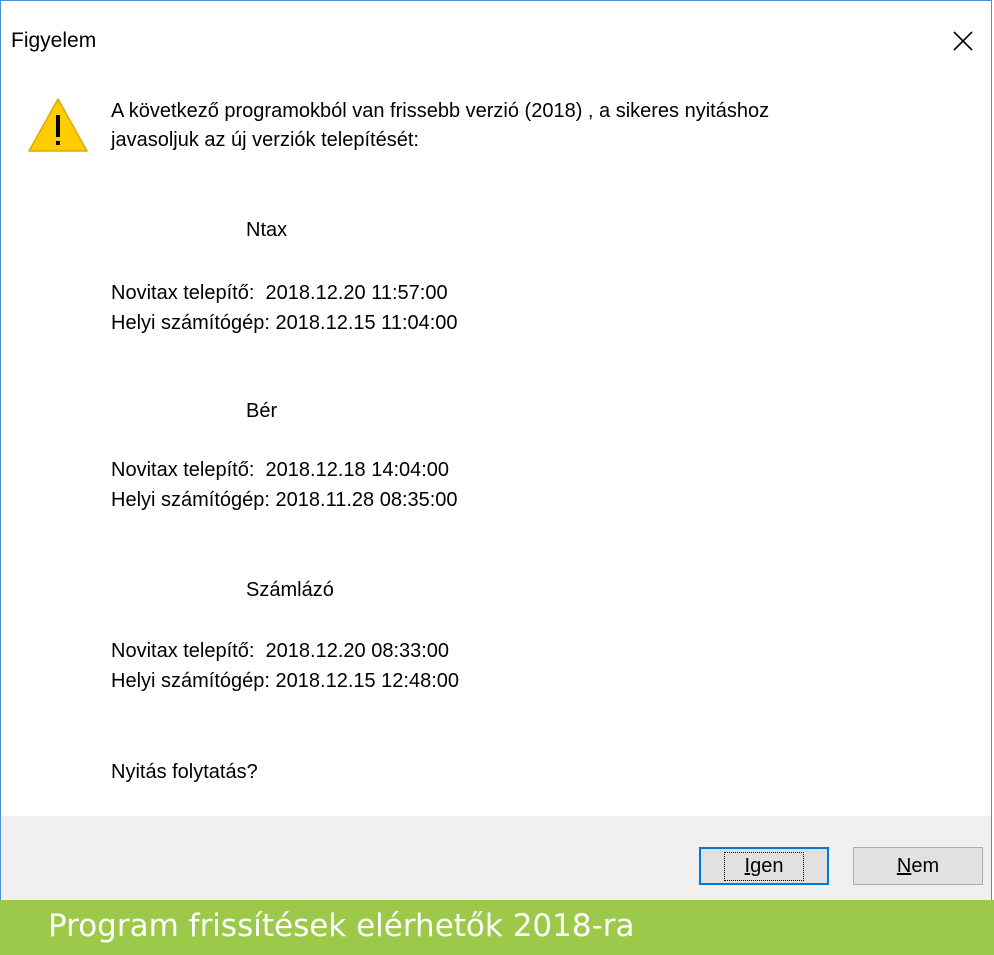  What do you see at coordinates (265, 140) in the screenshot?
I see `intro-line-2: javasoljuk az új verziók telepítését:` at bounding box center [265, 140].